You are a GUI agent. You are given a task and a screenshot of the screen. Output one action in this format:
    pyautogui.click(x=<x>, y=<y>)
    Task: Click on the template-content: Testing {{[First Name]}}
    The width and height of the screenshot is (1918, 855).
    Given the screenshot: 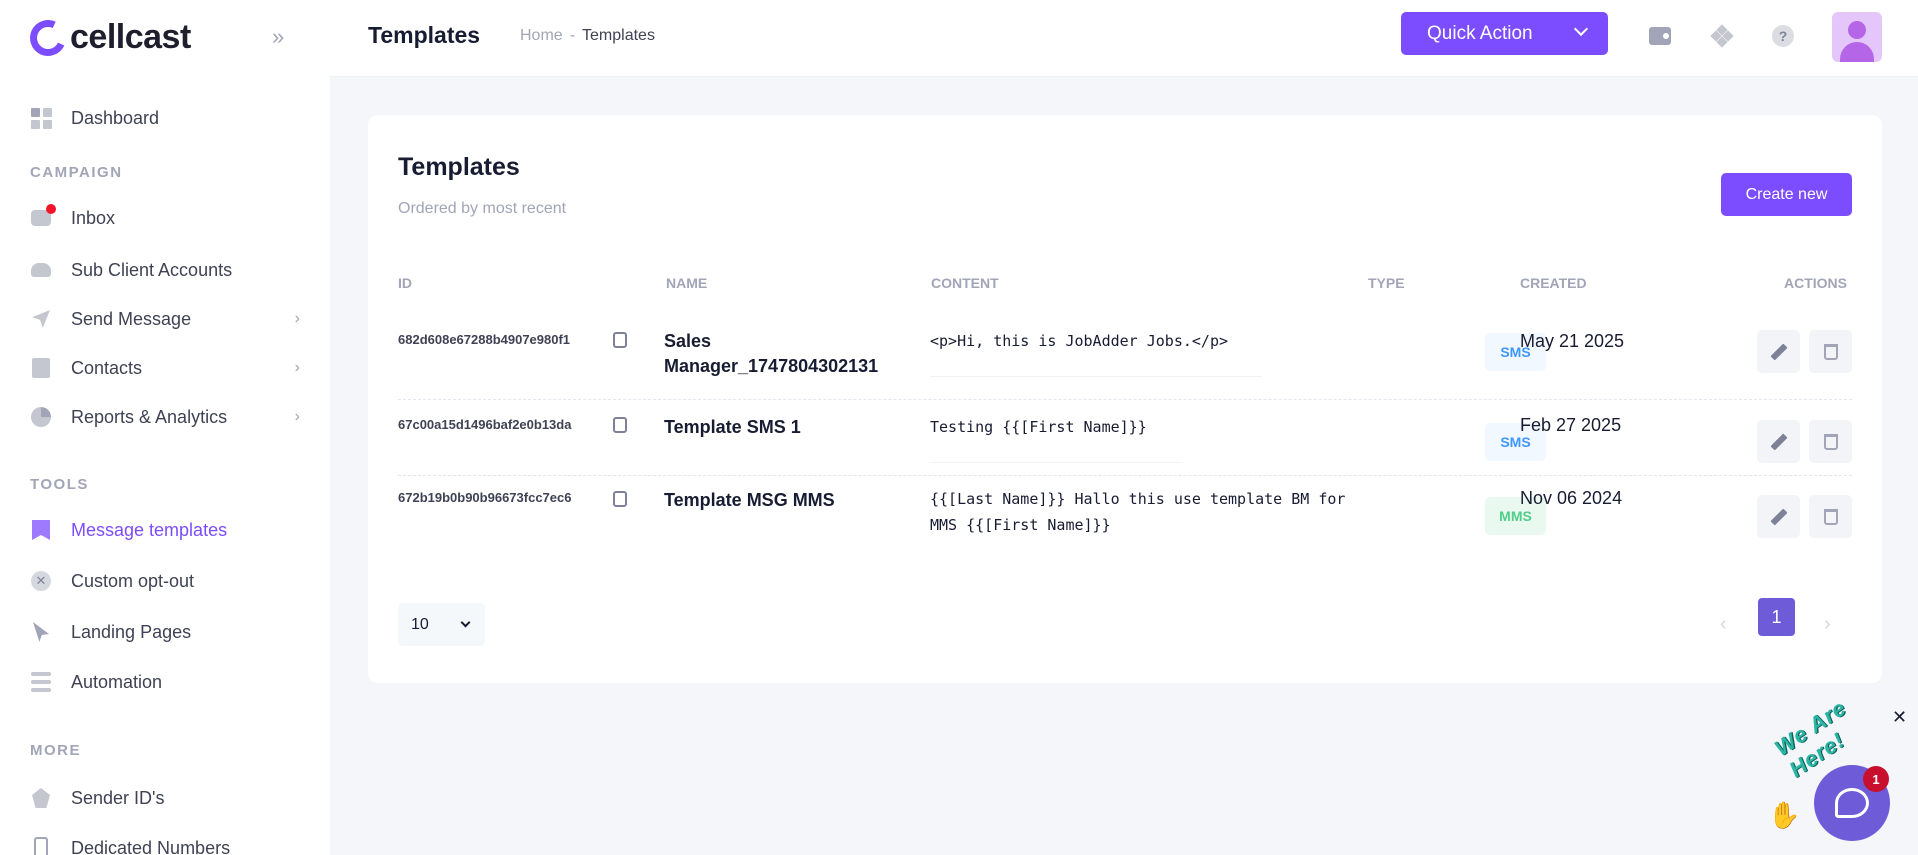 What is the action you would take?
    pyautogui.click(x=1038, y=427)
    